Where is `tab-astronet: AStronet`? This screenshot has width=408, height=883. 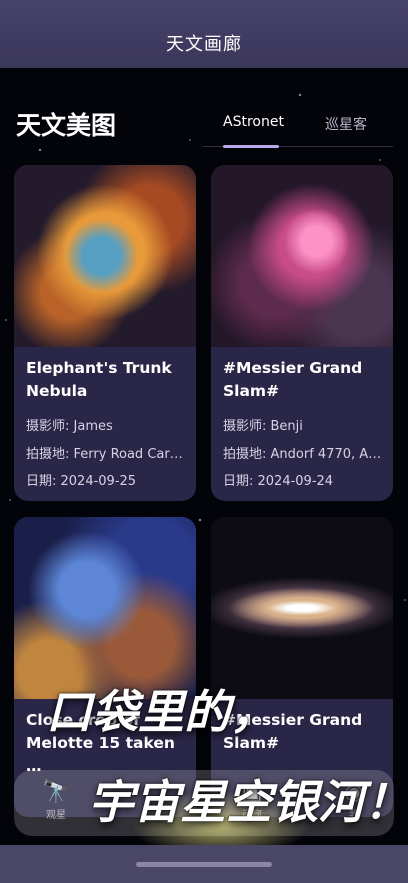
tab-astronet: AStronet is located at coordinates (253, 122).